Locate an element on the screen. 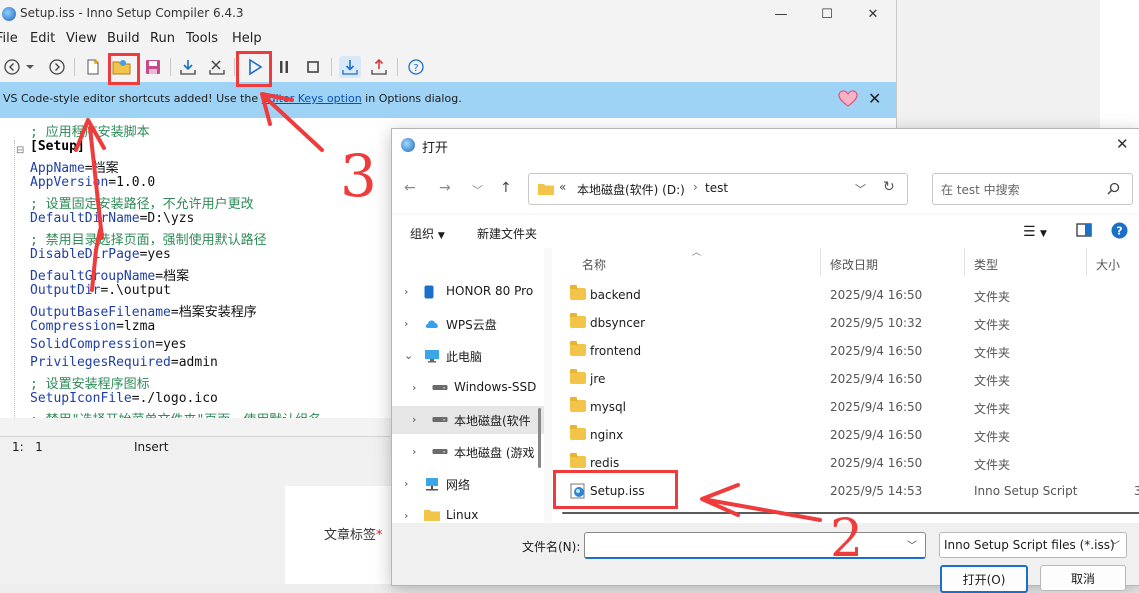  close-button: ✕ is located at coordinates (873, 14).